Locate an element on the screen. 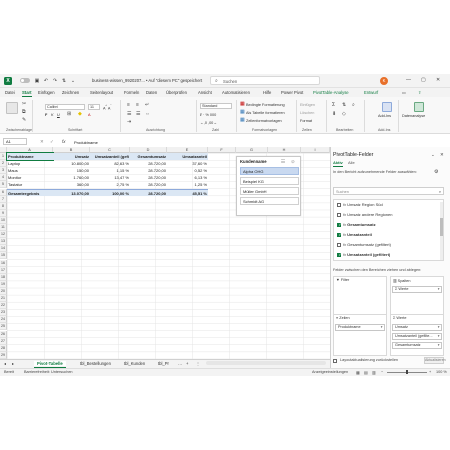 The height and width of the screenshot is (450, 450). tab-einfuegen: Einfügen is located at coordinates (46, 92).